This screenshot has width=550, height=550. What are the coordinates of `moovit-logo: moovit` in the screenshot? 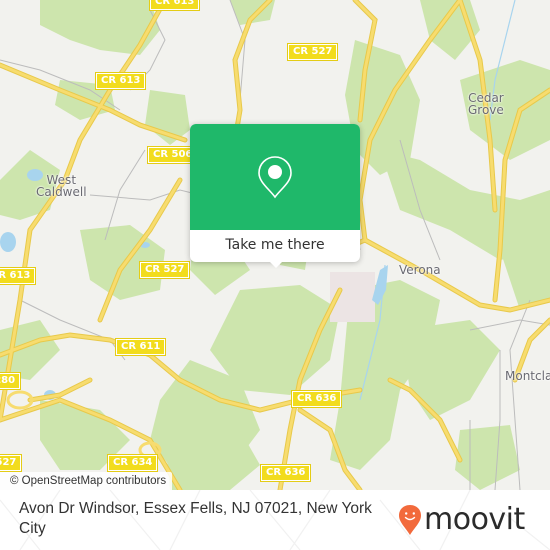 It's located at (461, 520).